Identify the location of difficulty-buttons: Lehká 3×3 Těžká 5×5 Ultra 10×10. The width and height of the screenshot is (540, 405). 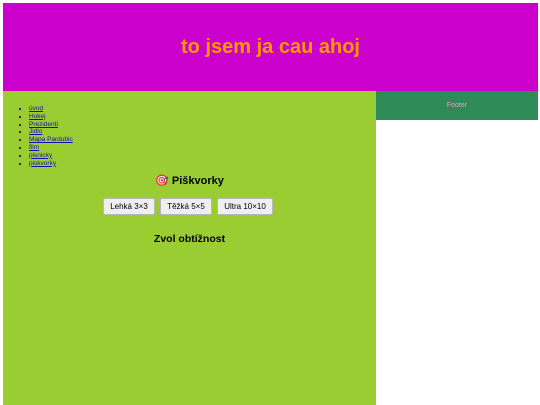
(188, 206).